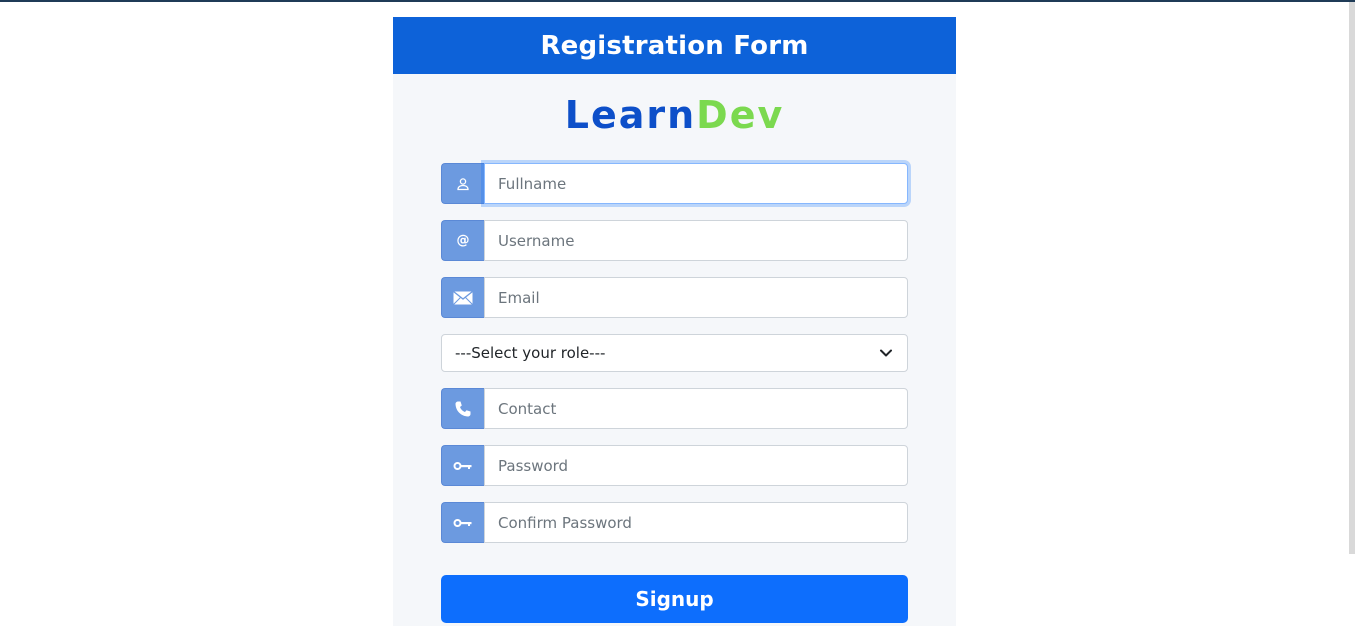  I want to click on fullname-input, so click(696, 183).